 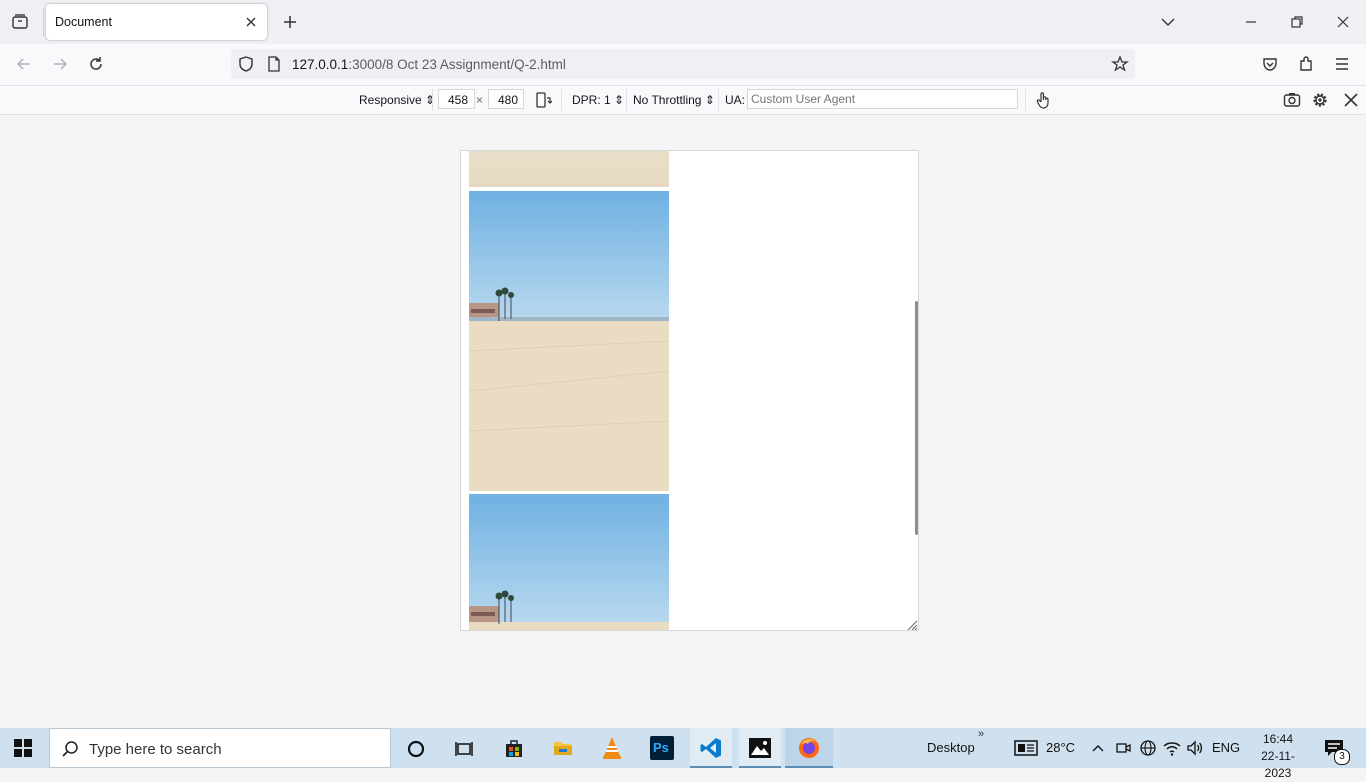 What do you see at coordinates (20, 22) in the screenshot?
I see `tab-list-icon` at bounding box center [20, 22].